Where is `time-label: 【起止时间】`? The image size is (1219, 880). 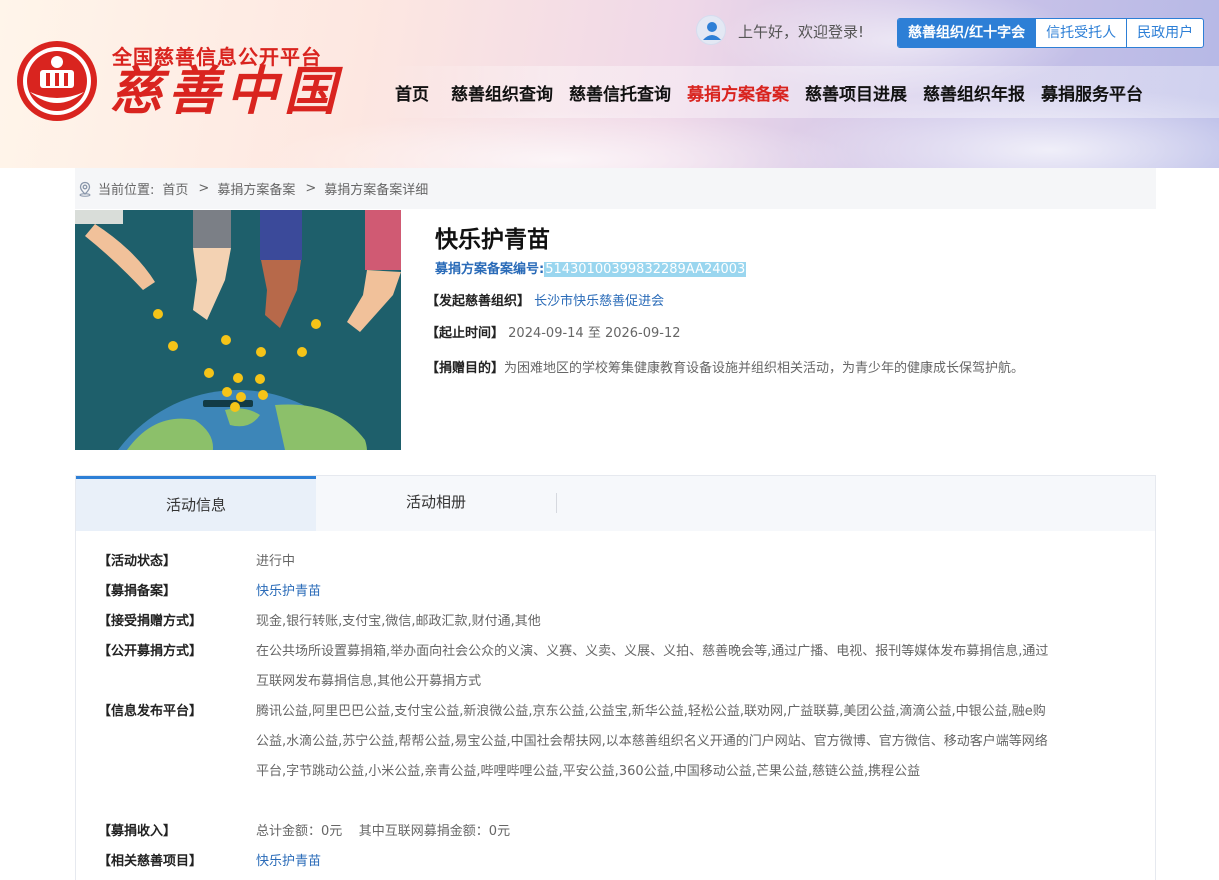
time-label: 【起止时间】 is located at coordinates (465, 333).